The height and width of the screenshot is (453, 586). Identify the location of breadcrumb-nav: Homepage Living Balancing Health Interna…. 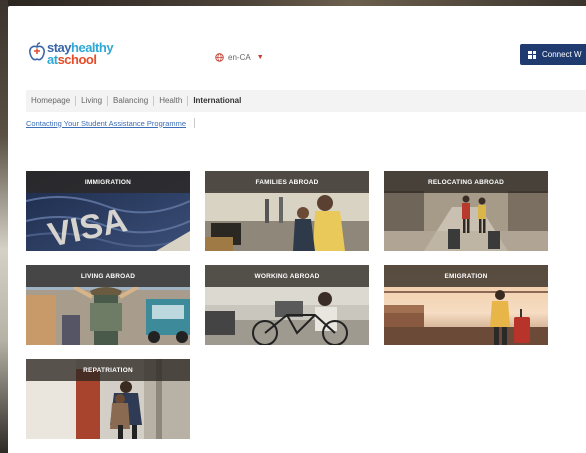
(306, 101).